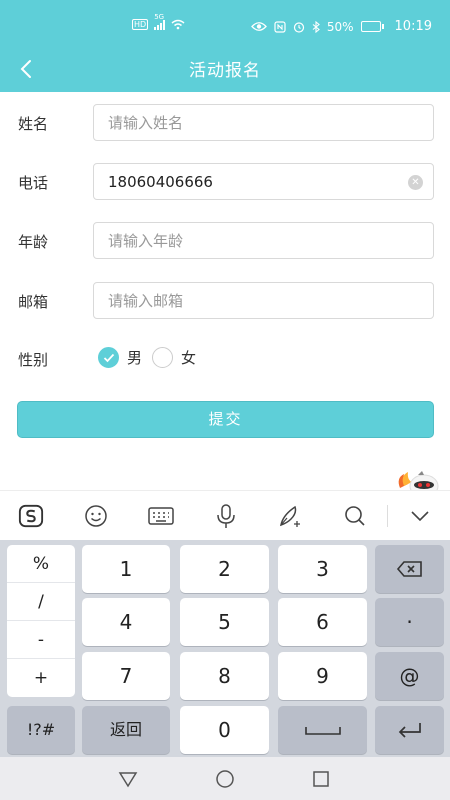  I want to click on key-3: 3, so click(322, 569).